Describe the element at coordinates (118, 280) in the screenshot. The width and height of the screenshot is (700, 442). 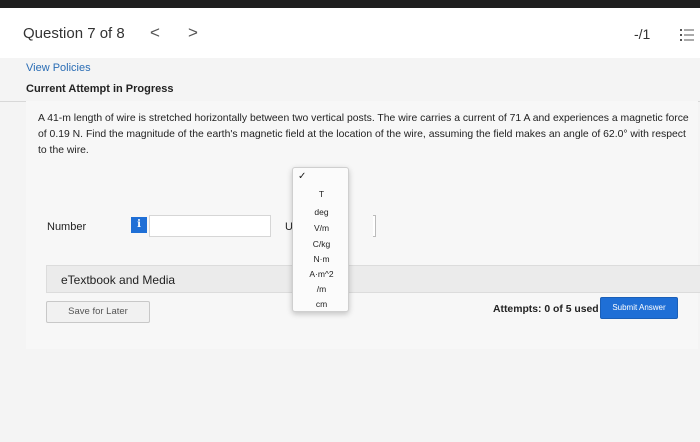
I see `etextbook-media-label: eTextbook and Media` at that location.